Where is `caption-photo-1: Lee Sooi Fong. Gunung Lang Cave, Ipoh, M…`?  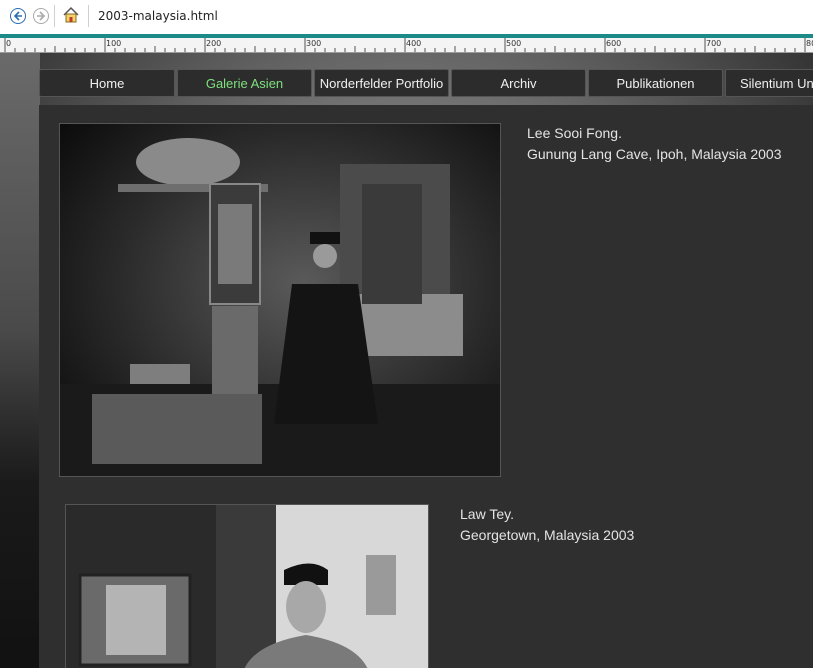
caption-photo-1: Lee Sooi Fong. Gunung Lang Cave, Ipoh, M… is located at coordinates (654, 144).